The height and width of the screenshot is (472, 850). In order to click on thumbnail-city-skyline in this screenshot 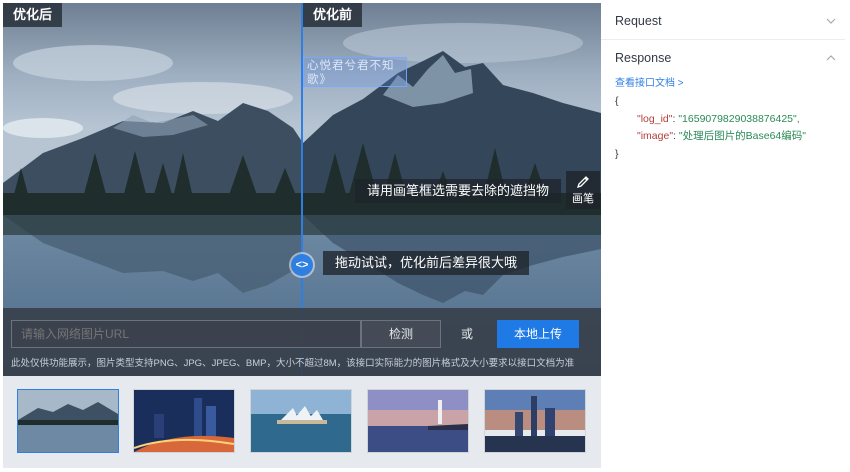, I will do `click(535, 421)`.